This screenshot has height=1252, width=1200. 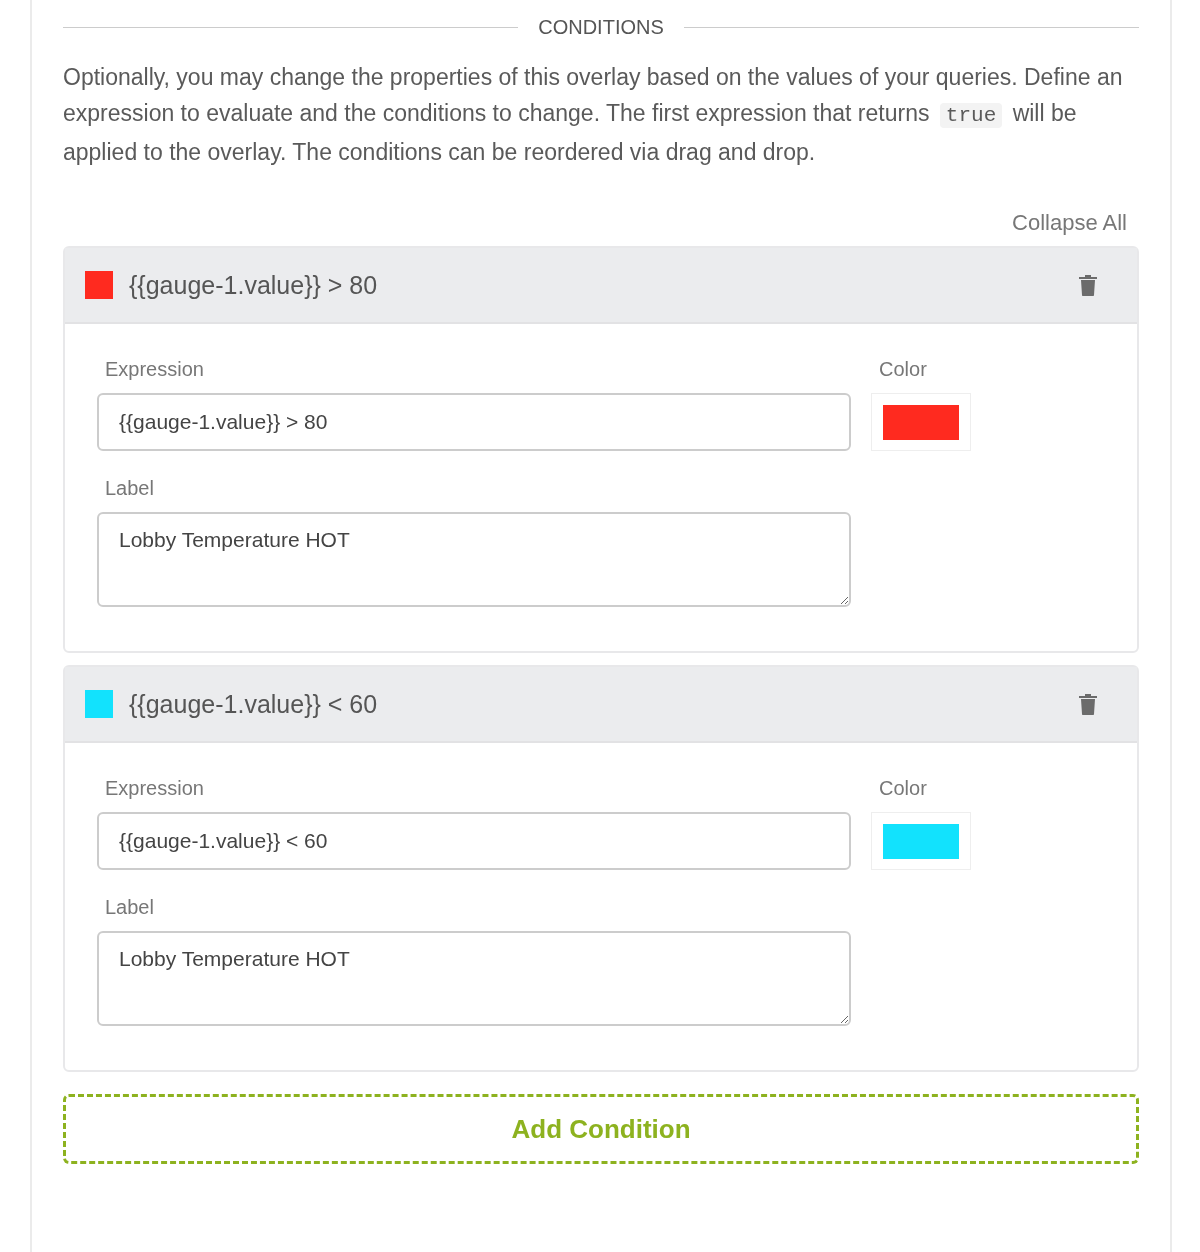 What do you see at coordinates (1069, 223) in the screenshot?
I see `collapse-all-link: Collapse All` at bounding box center [1069, 223].